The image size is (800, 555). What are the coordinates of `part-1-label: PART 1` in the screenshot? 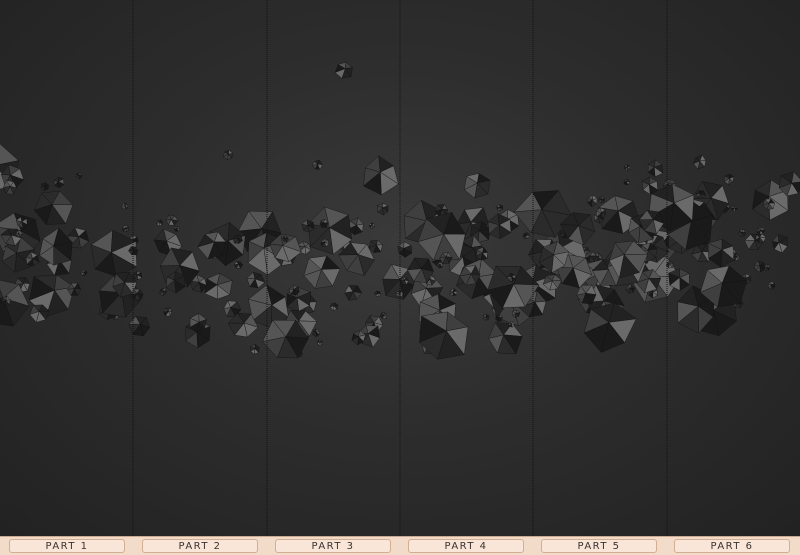 It's located at (67, 546).